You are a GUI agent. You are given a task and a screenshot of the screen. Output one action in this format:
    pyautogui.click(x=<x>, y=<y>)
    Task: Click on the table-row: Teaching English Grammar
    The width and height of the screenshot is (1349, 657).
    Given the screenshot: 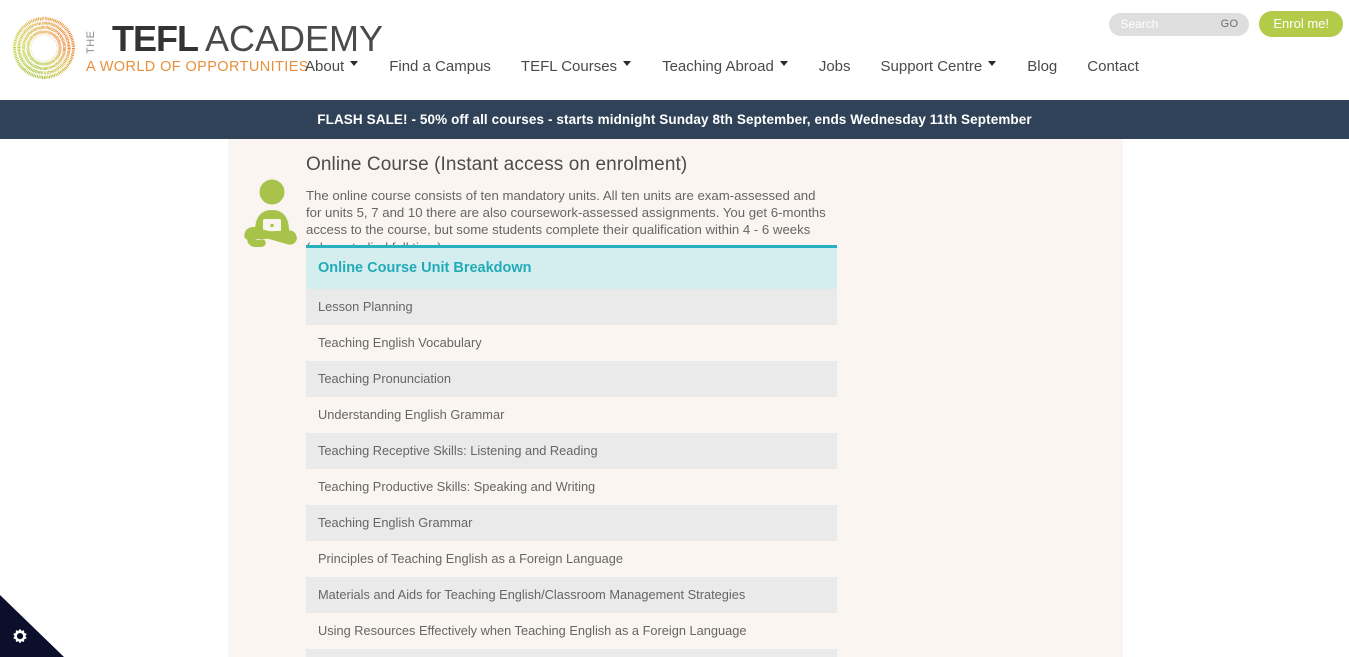 What is the action you would take?
    pyautogui.click(x=571, y=523)
    